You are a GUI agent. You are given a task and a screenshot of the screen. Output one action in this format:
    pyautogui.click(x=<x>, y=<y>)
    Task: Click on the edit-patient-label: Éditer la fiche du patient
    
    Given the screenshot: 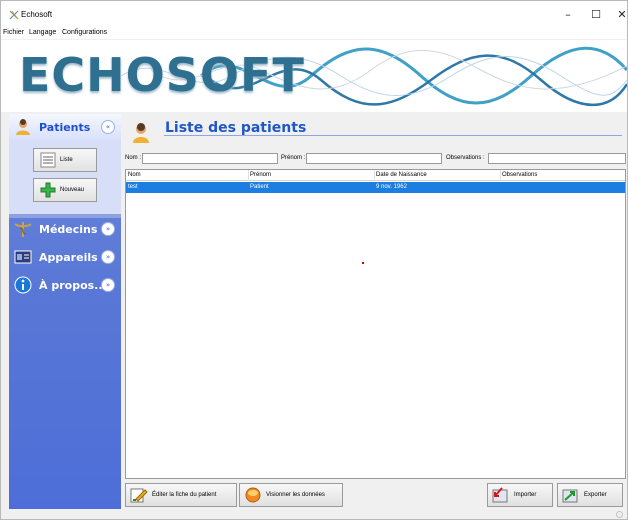 What is the action you would take?
    pyautogui.click(x=184, y=495)
    